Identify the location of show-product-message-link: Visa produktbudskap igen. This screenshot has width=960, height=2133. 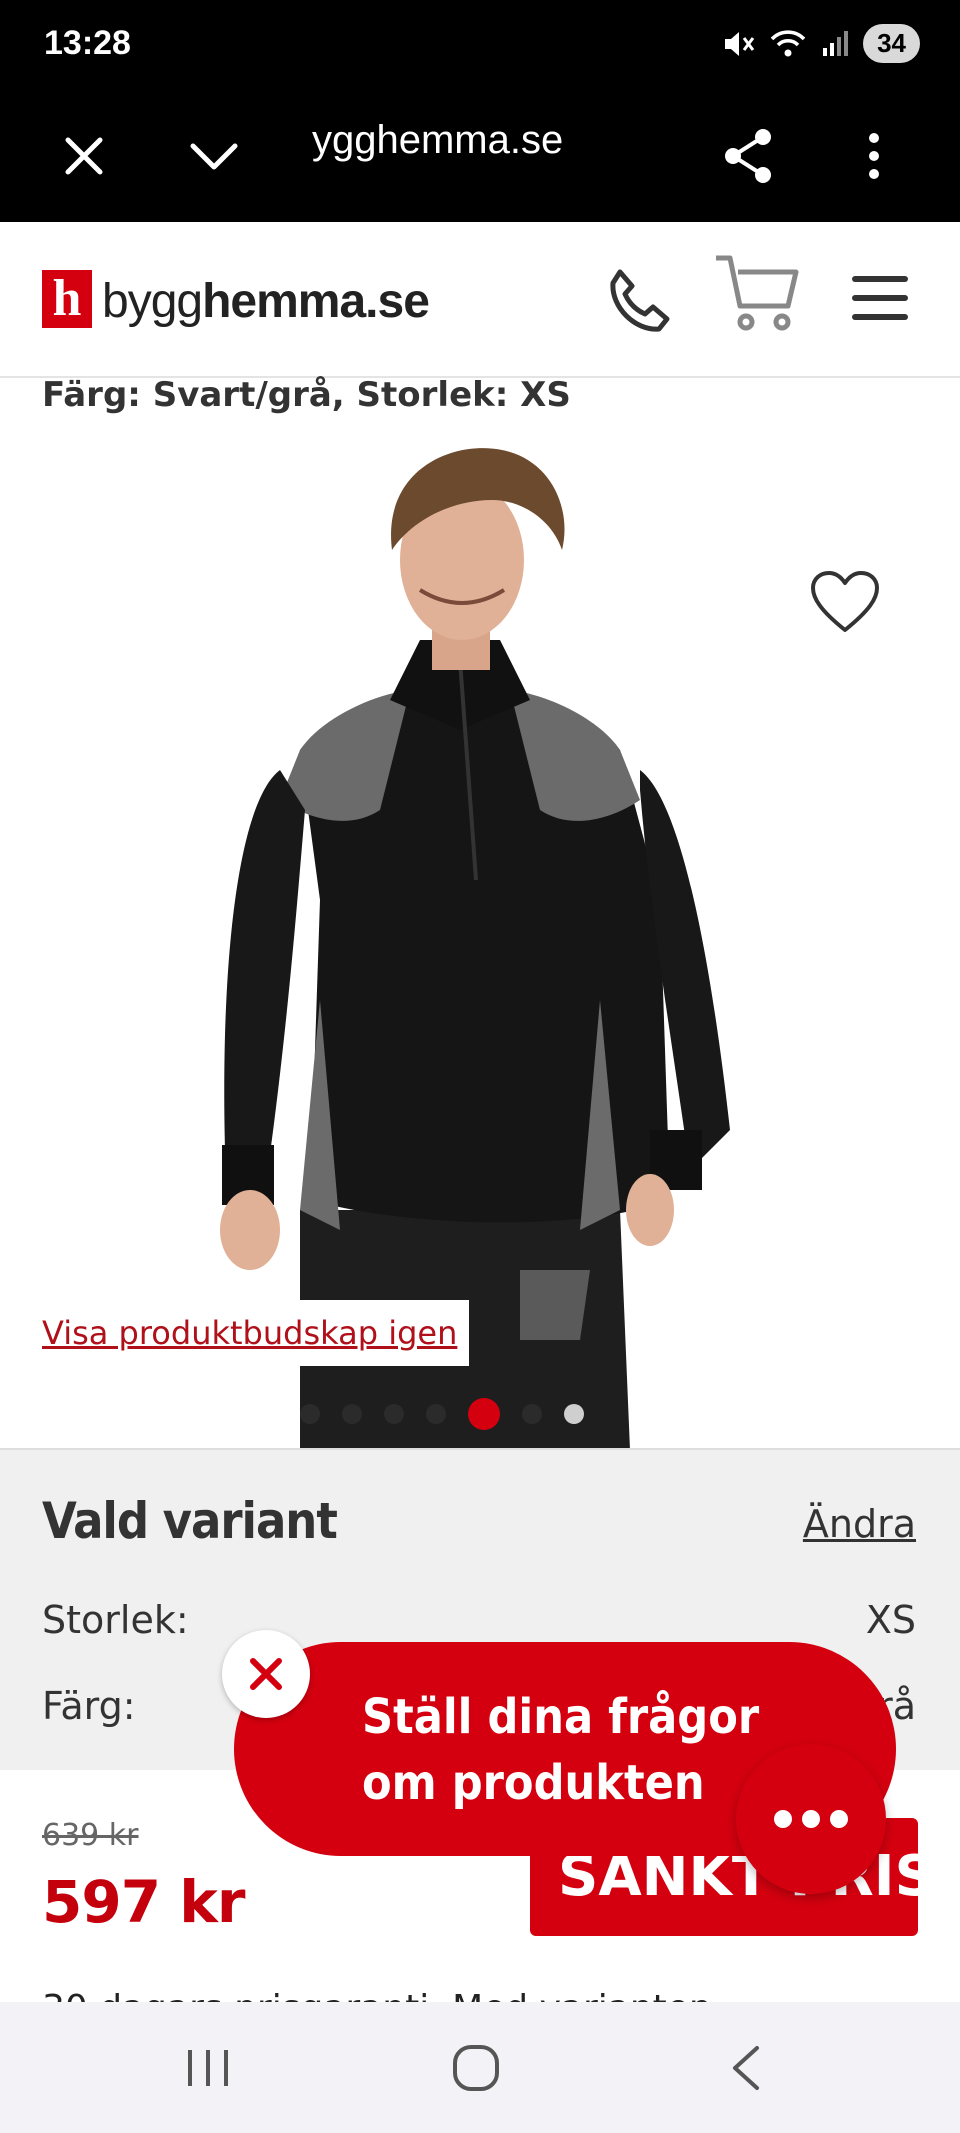
(250, 1333).